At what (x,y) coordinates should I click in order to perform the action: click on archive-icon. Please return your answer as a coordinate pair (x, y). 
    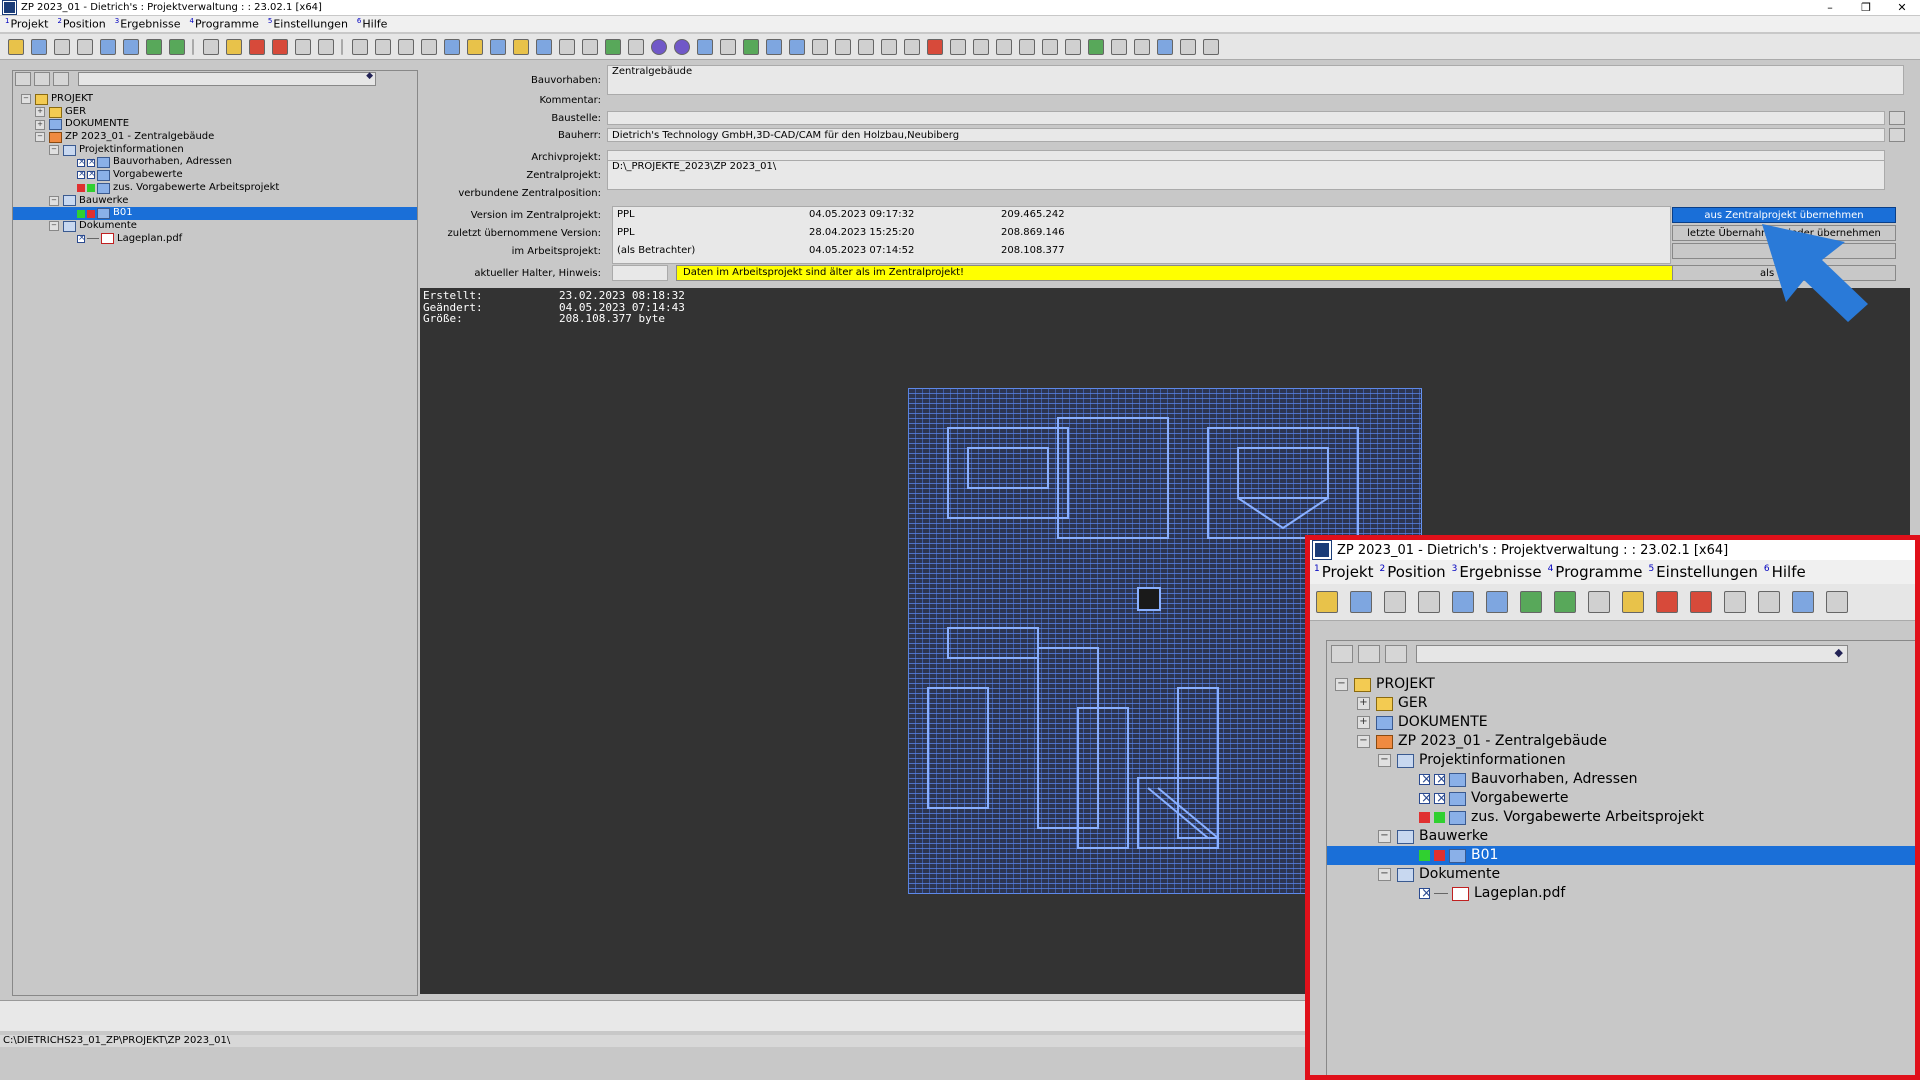
    Looking at the image, I should click on (1735, 602).